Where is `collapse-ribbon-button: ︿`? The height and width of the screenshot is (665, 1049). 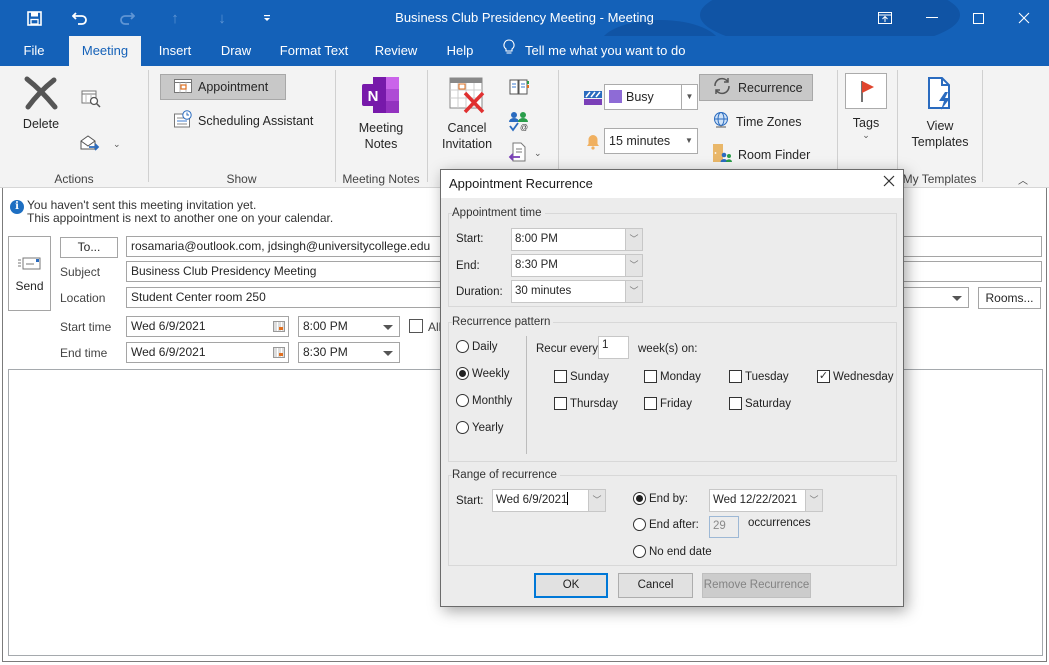 collapse-ribbon-button: ︿ is located at coordinates (1023, 179).